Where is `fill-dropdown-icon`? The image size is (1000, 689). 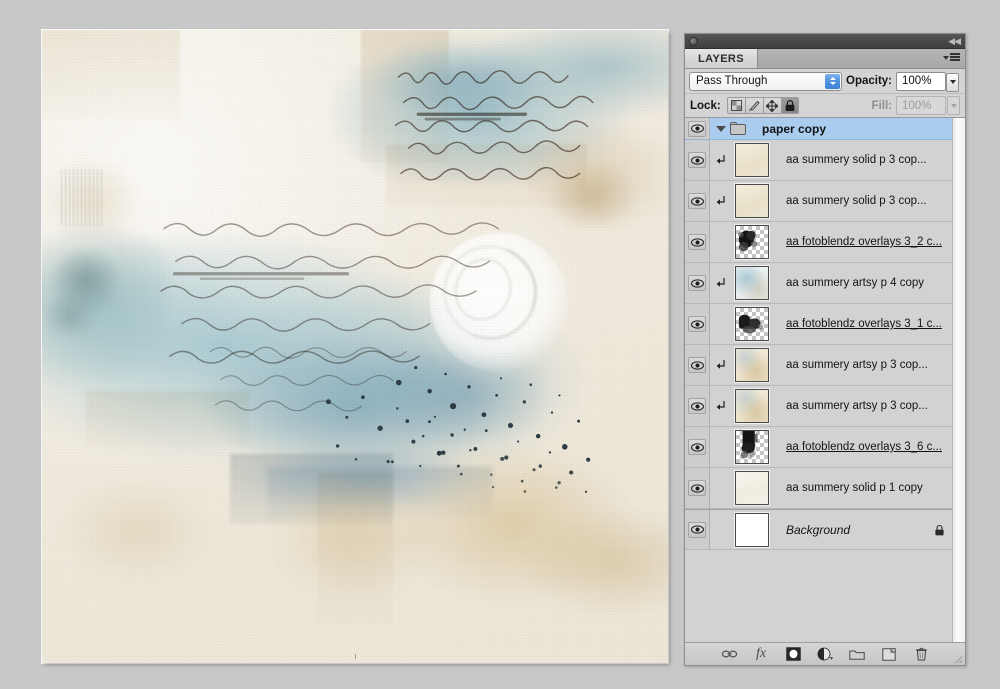 fill-dropdown-icon is located at coordinates (953, 105).